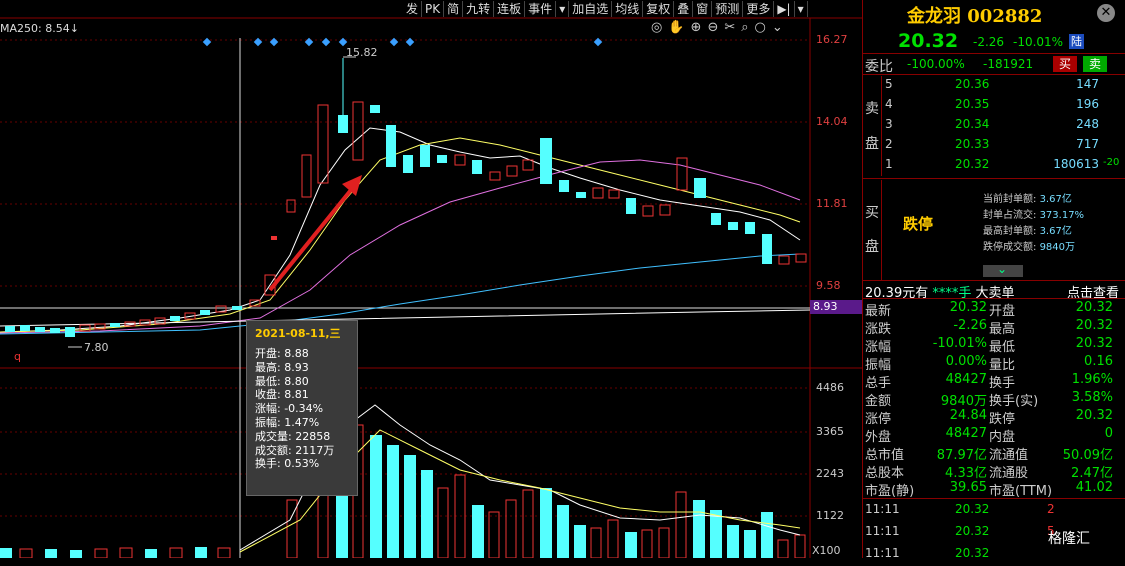  Describe the element at coordinates (282, 367) in the screenshot. I see `tooltip-row: 最高: 8.93` at that location.